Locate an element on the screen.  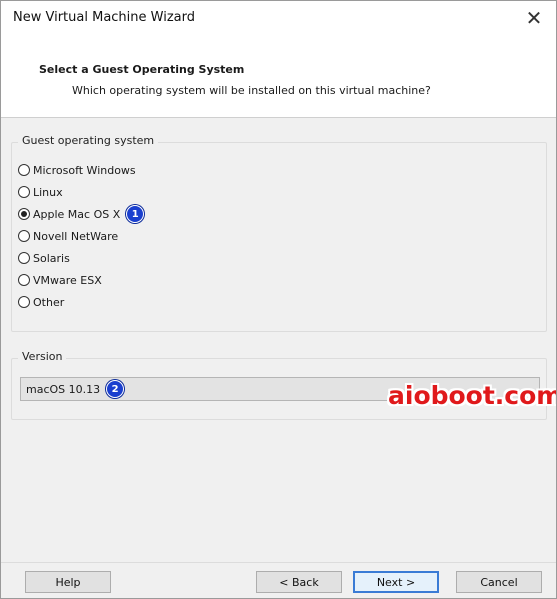
radio-apple-mac-os-x: Apple Mac OS X 1 is located at coordinates (81, 214).